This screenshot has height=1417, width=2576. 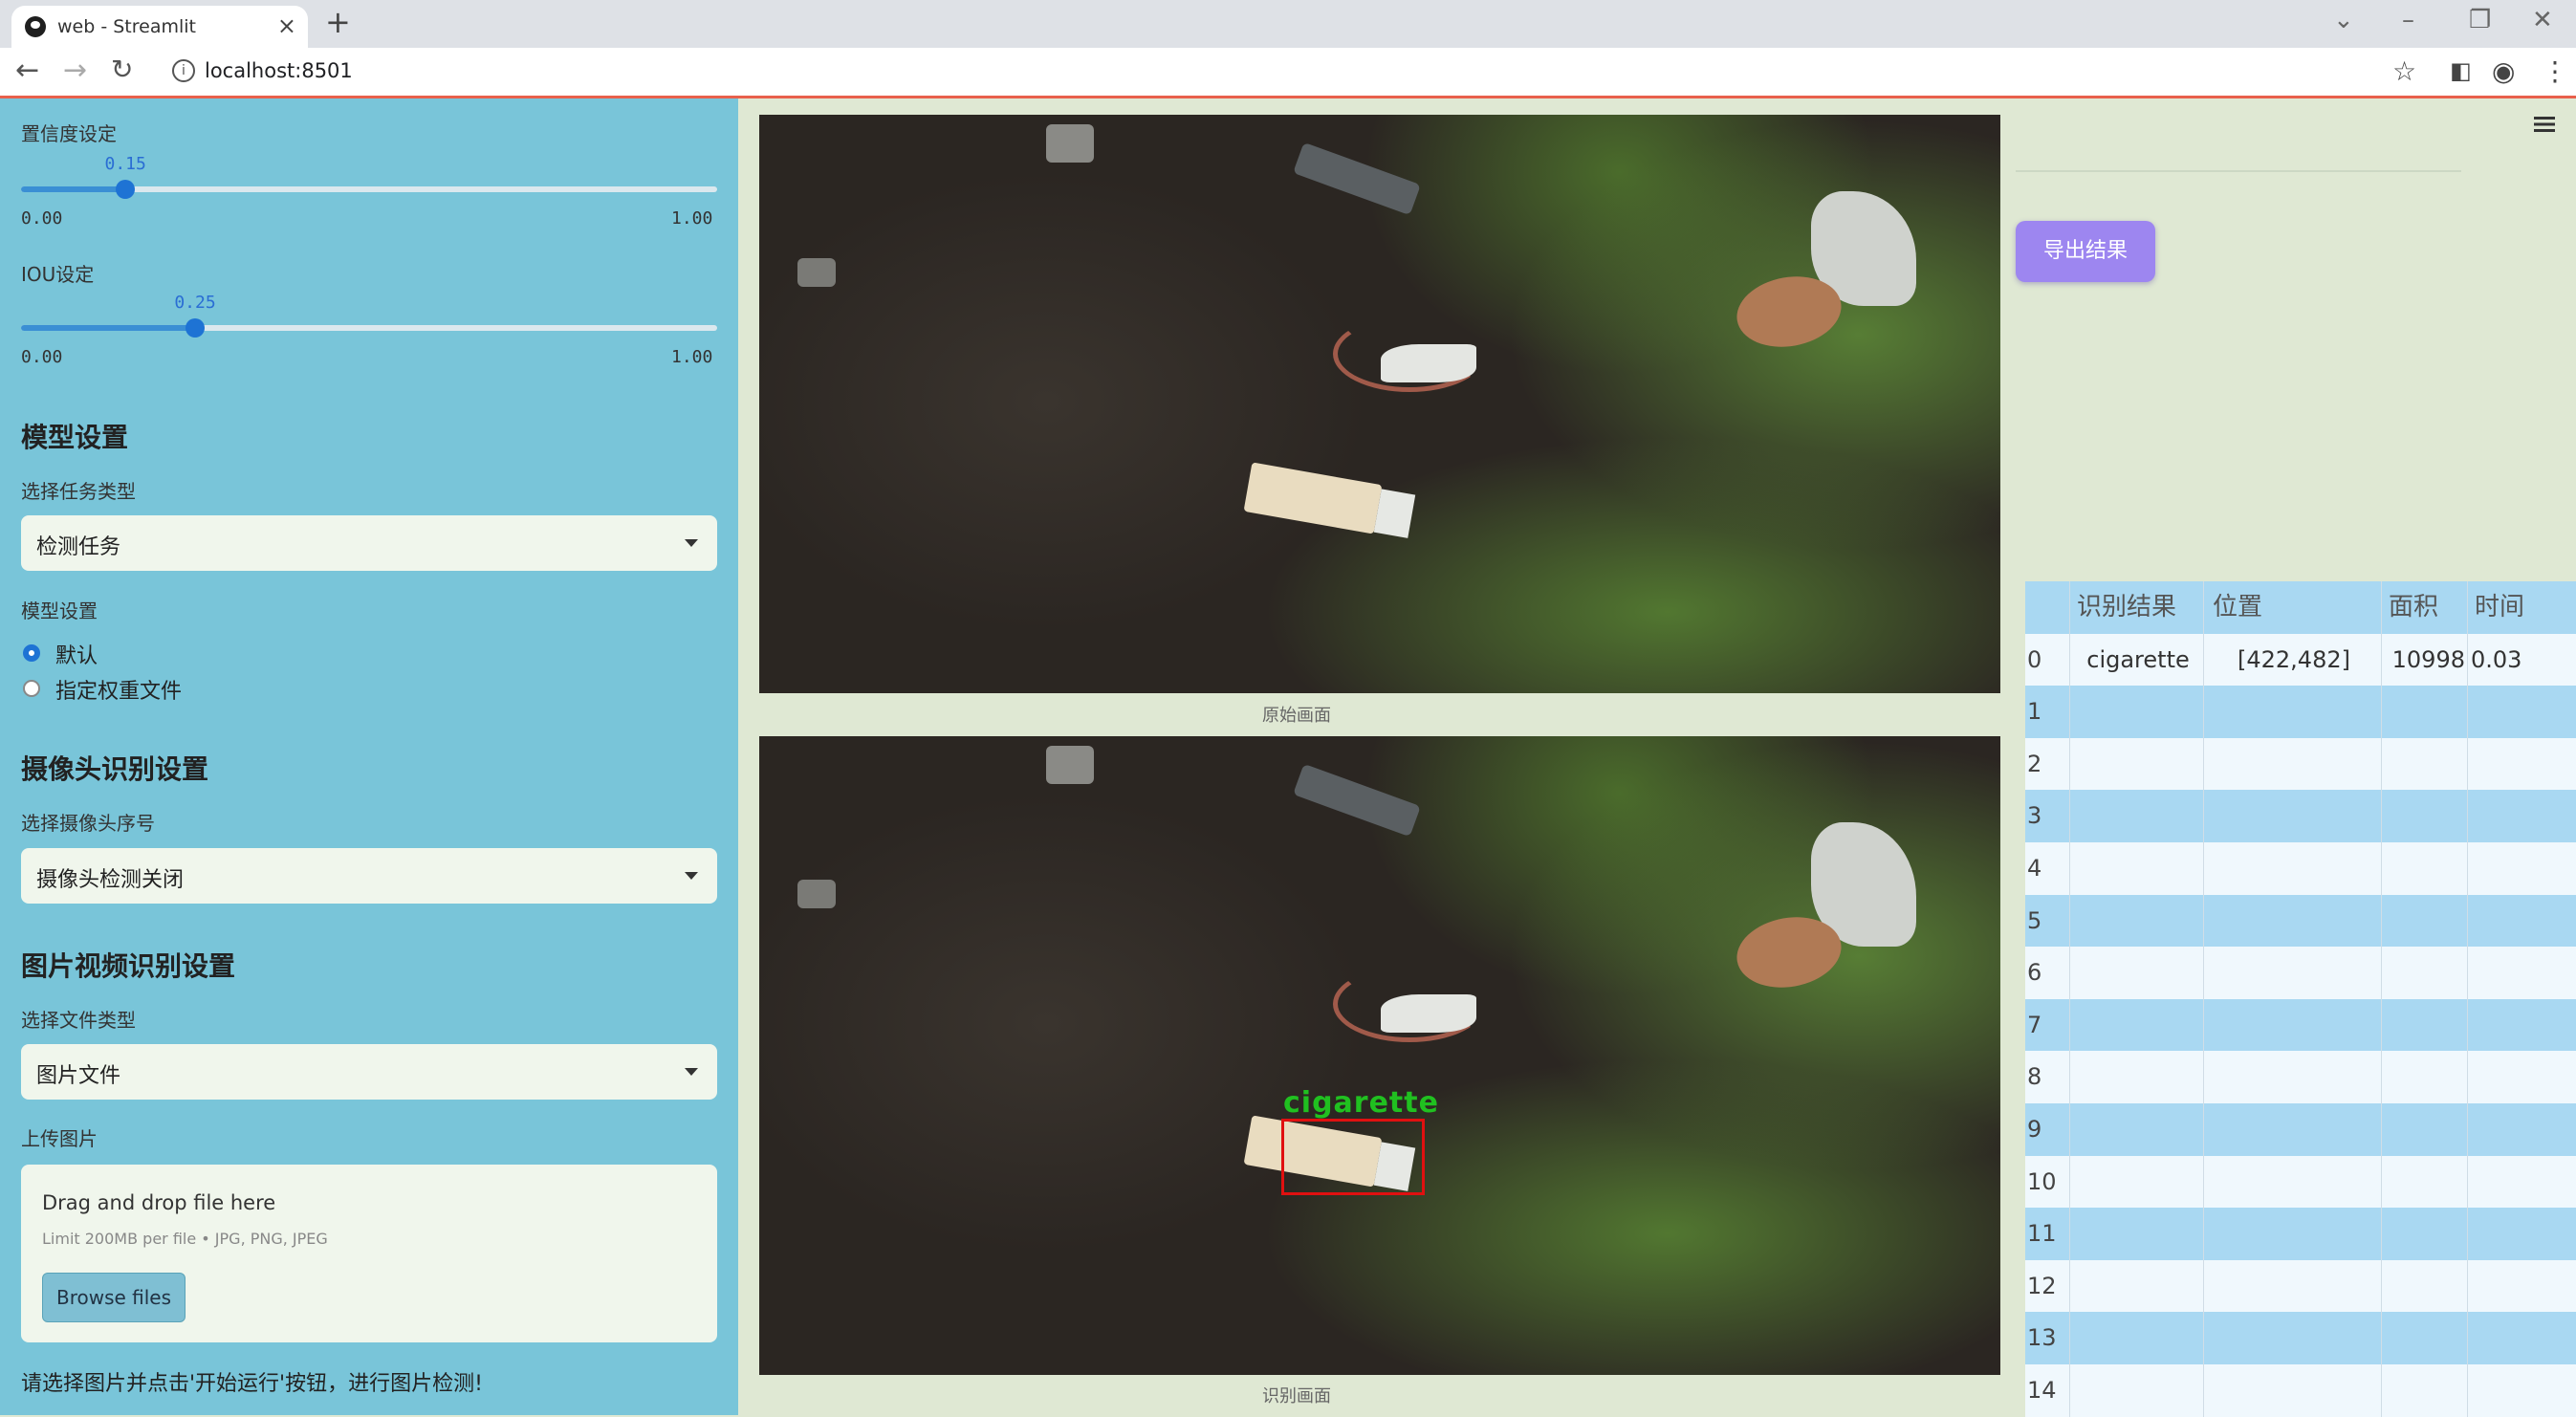 I want to click on table-row: 7, so click(x=2300, y=1025).